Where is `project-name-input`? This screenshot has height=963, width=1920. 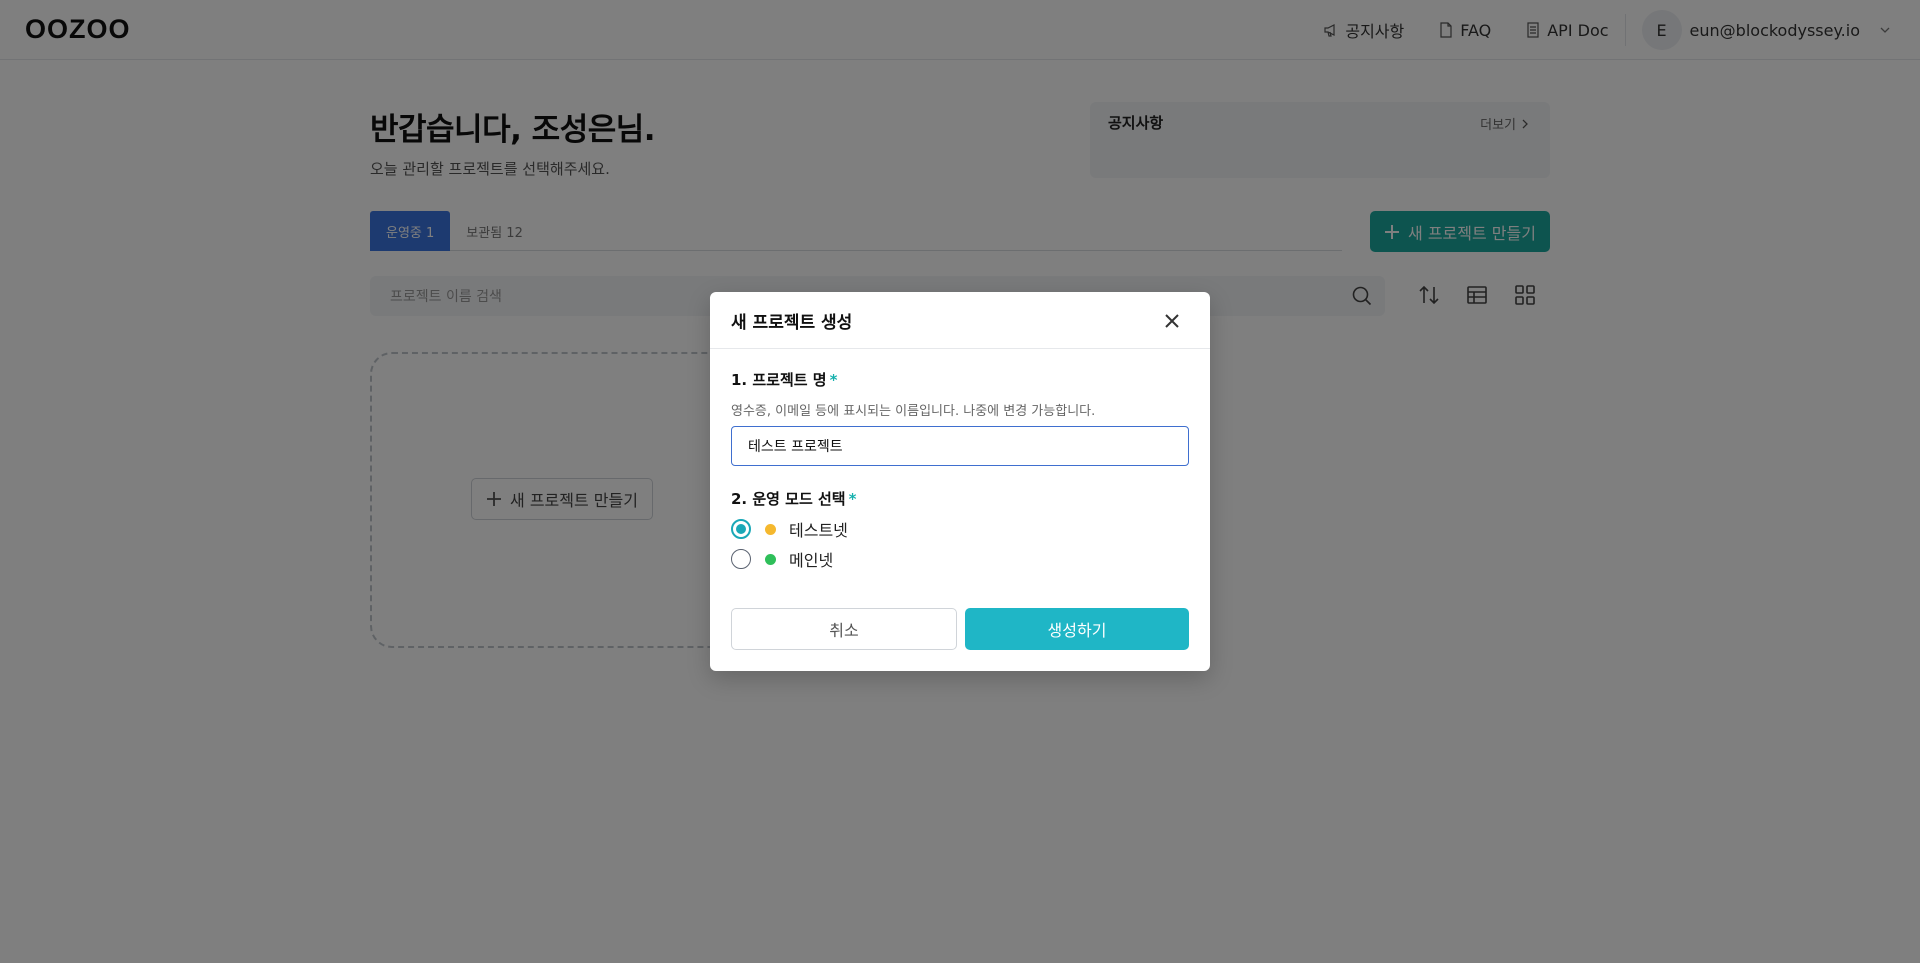
project-name-input is located at coordinates (960, 446).